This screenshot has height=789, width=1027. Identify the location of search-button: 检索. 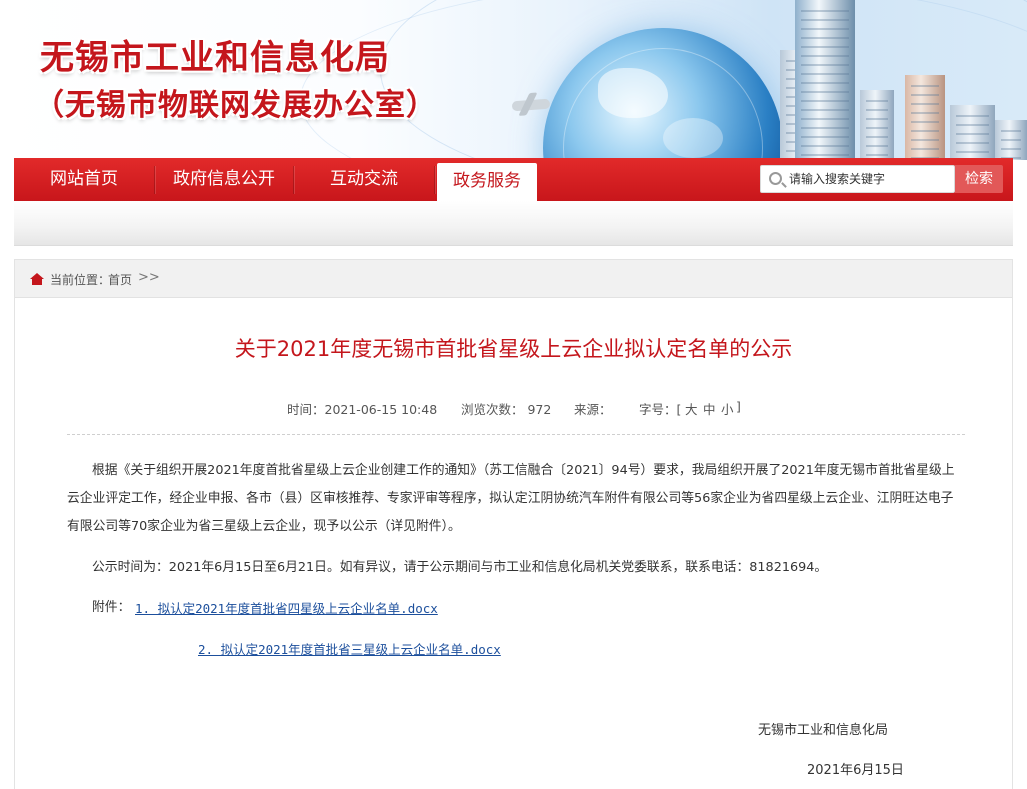
(979, 179).